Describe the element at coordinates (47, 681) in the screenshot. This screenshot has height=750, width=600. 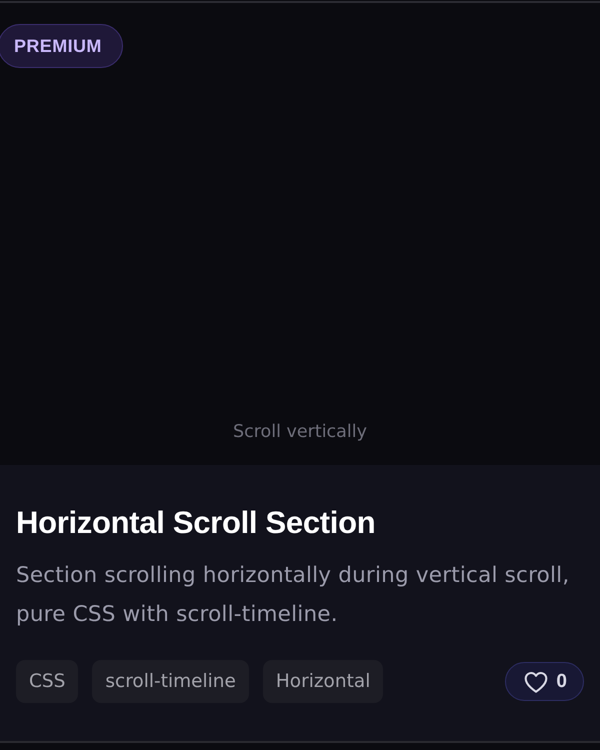
I see `tag-chip: CSS` at that location.